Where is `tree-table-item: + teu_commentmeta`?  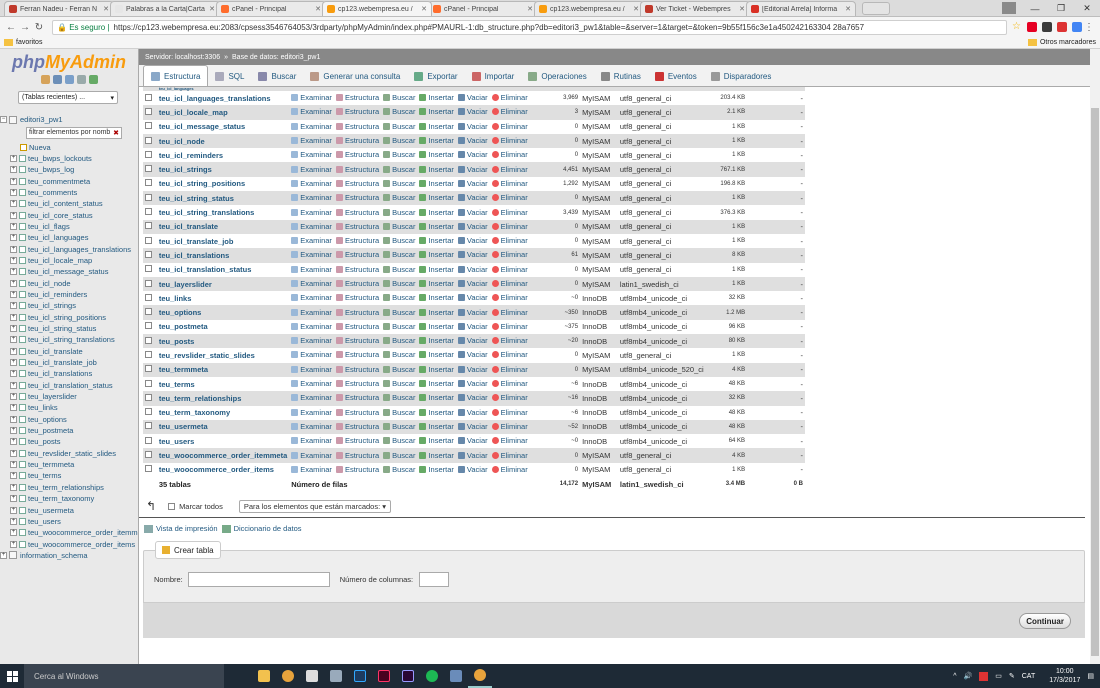 tree-table-item: + teu_commentmeta is located at coordinates (69, 180).